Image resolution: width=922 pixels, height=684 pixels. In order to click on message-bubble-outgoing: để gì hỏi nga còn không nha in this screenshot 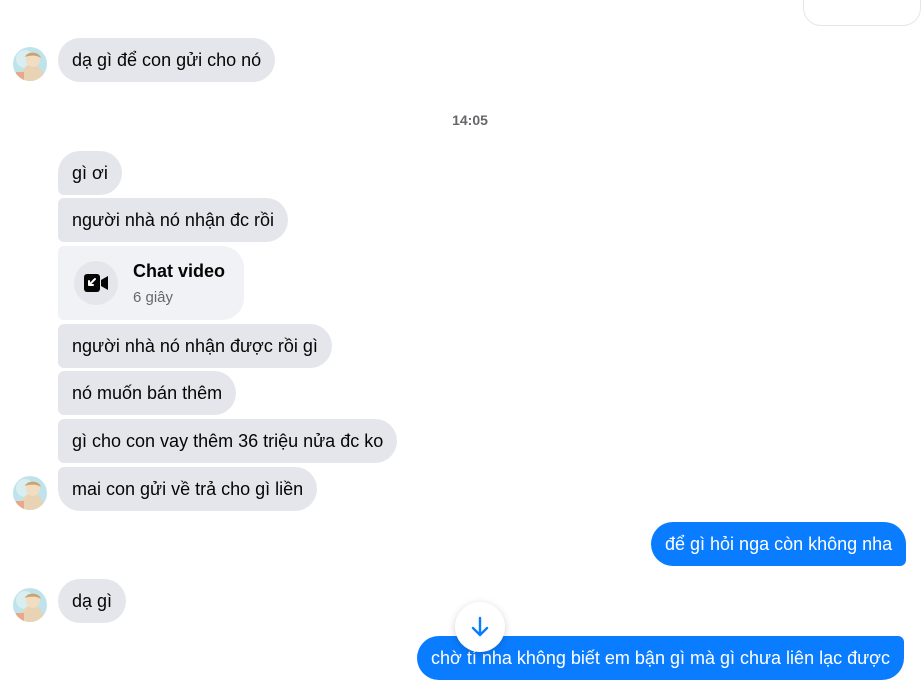, I will do `click(779, 544)`.